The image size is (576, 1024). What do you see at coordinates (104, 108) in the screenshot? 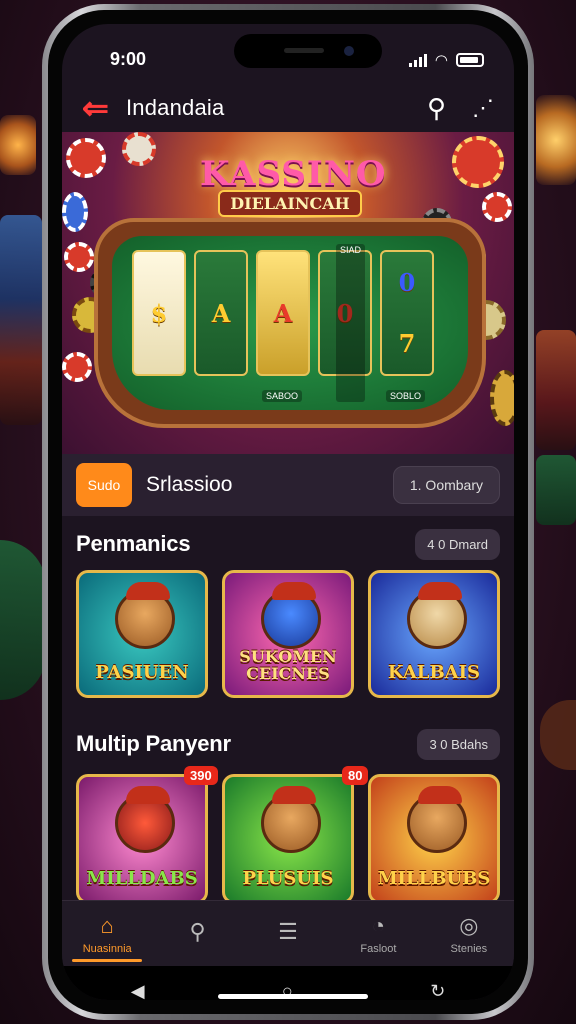
I see `back-arrow-icon: ⇐` at bounding box center [104, 108].